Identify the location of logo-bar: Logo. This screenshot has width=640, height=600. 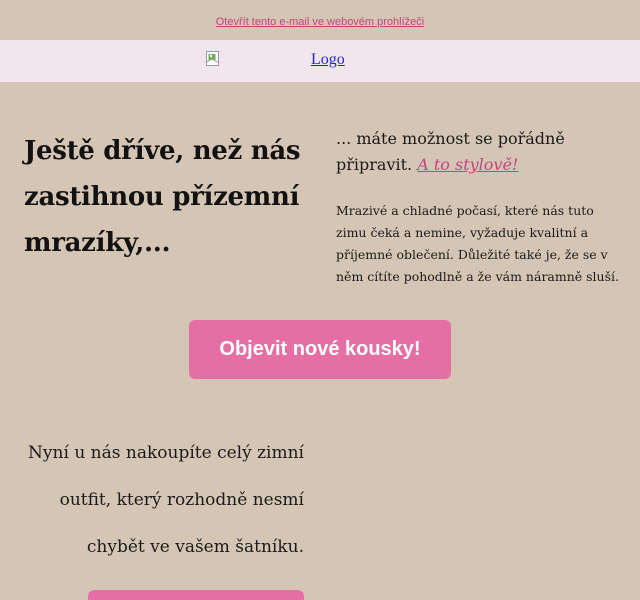
(320, 61).